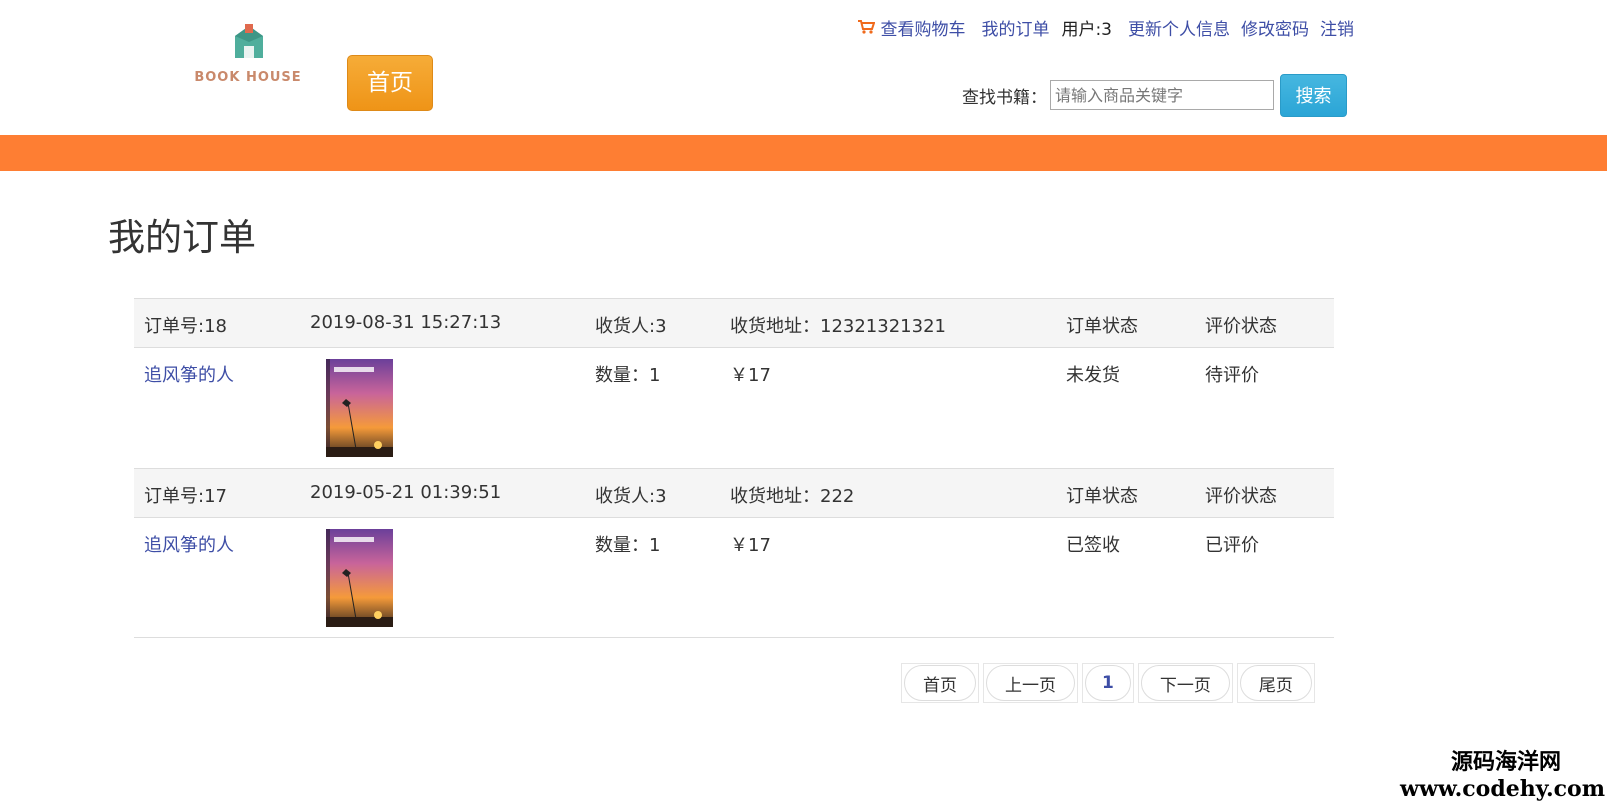 This screenshot has height=804, width=1607. Describe the element at coordinates (1232, 545) in the screenshot. I see `review-status: 已评价` at that location.